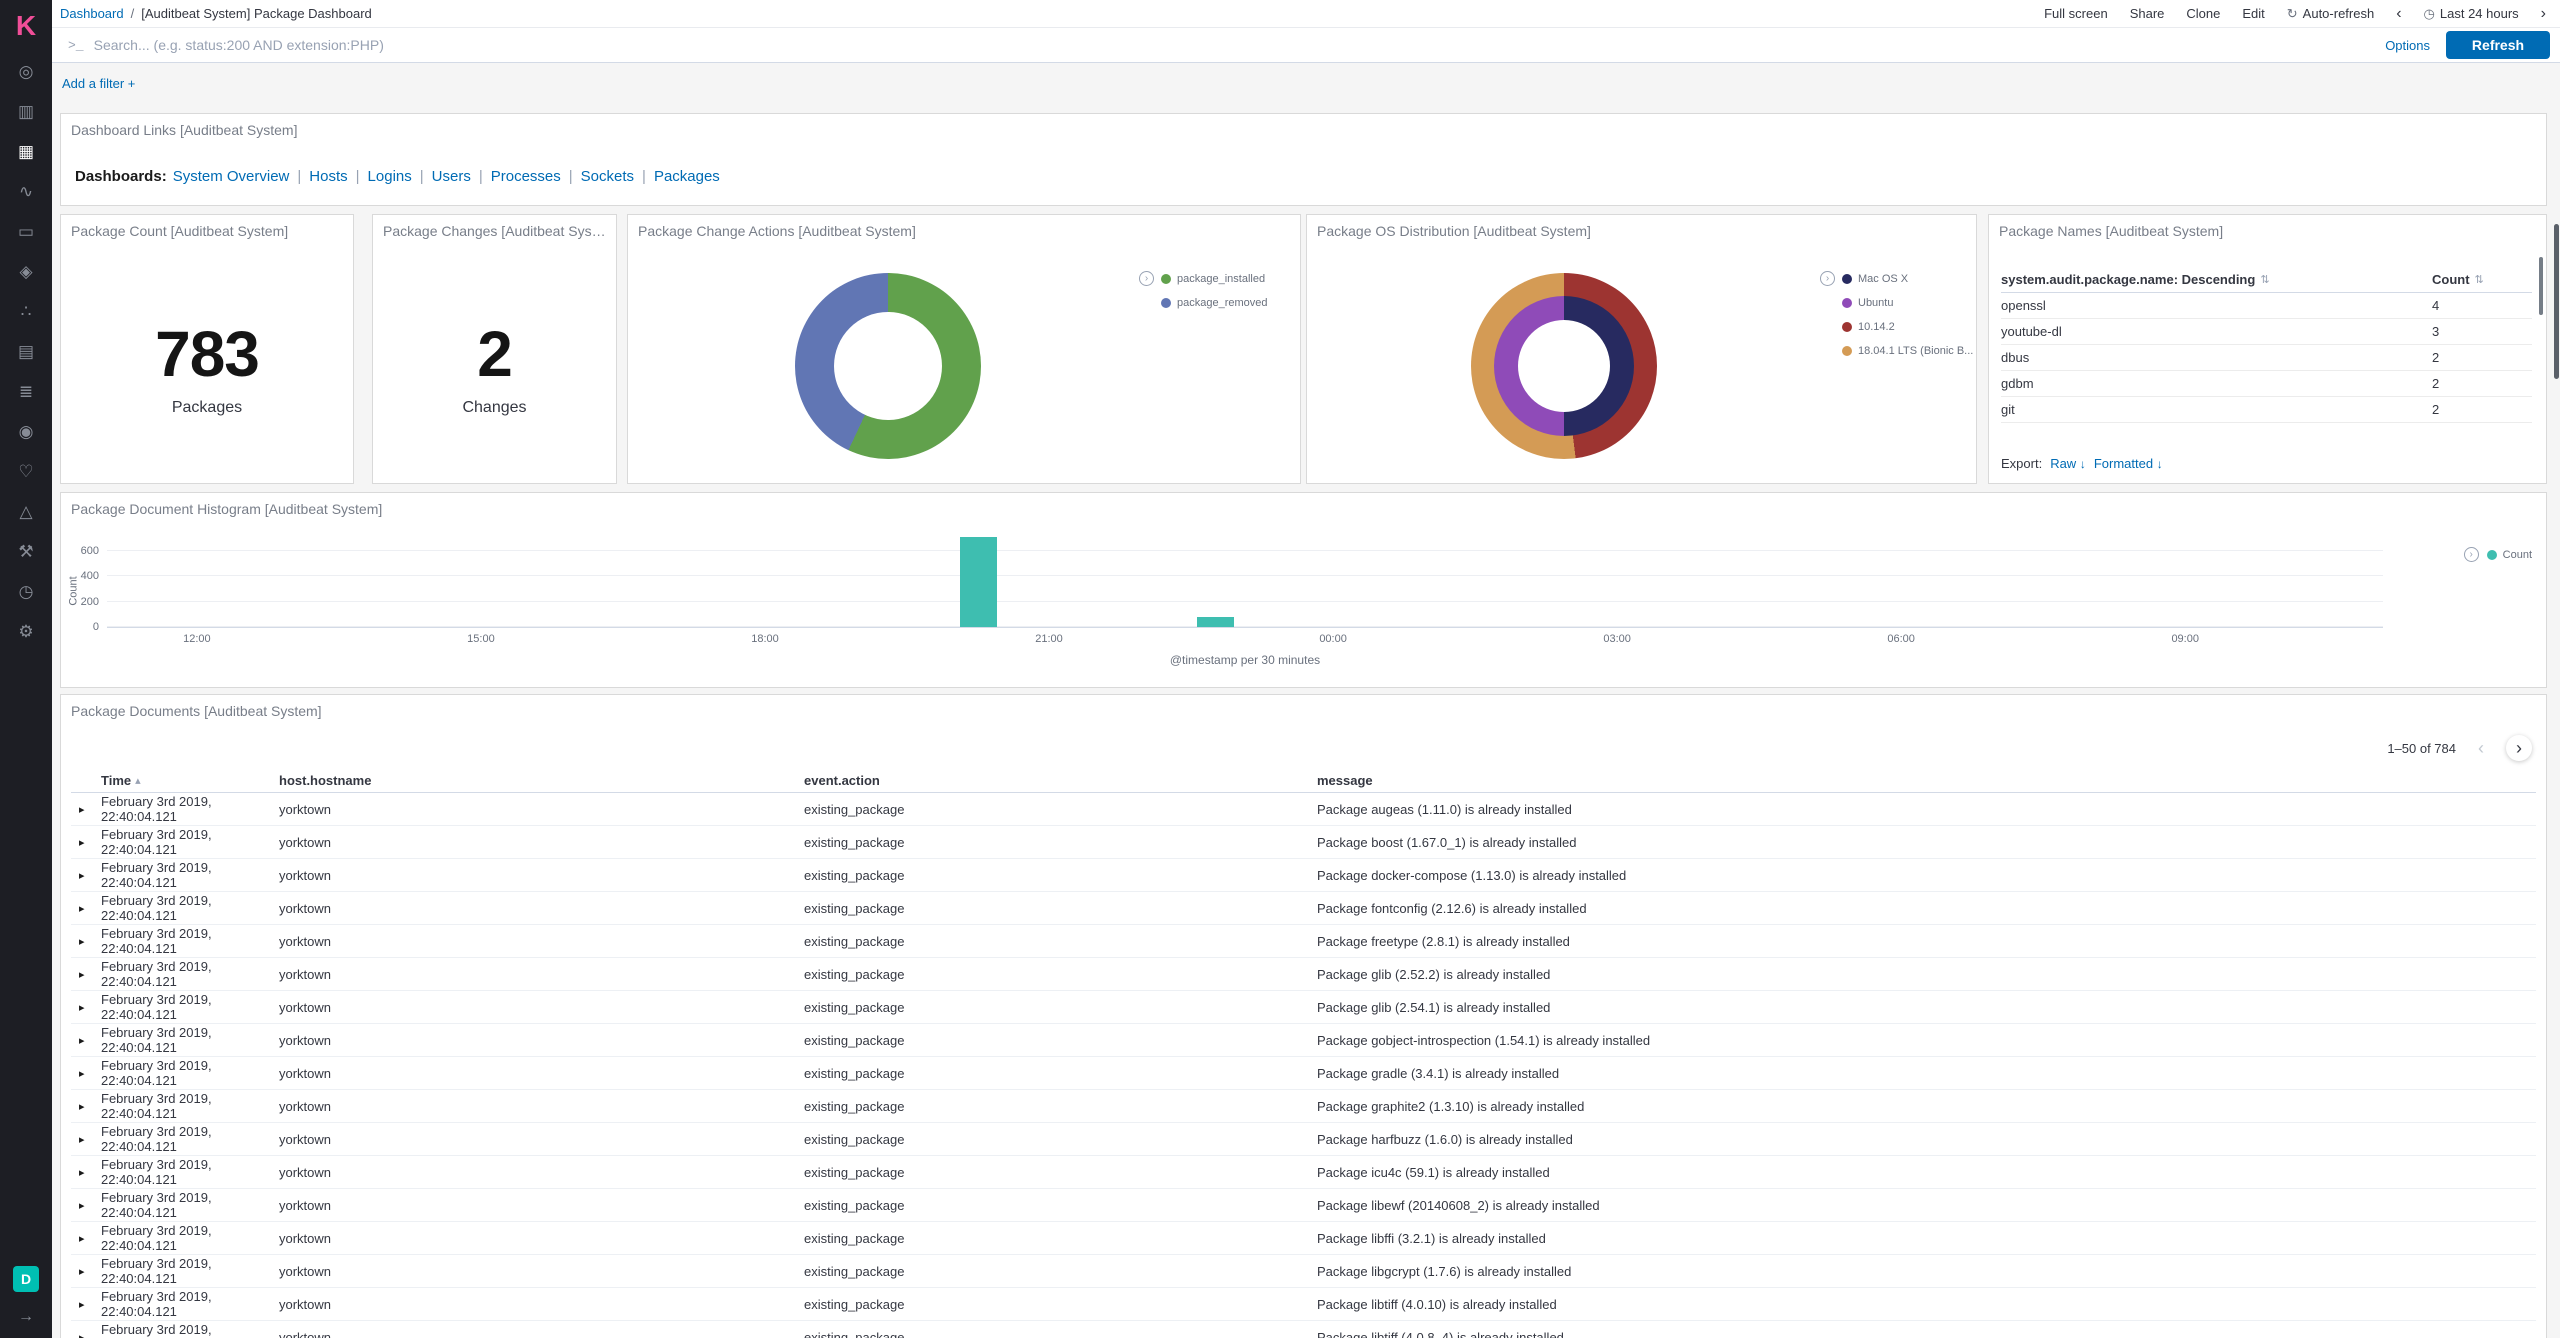 This screenshot has width=2560, height=1338. I want to click on package-name-row: youtube-dl 3, so click(2266, 332).